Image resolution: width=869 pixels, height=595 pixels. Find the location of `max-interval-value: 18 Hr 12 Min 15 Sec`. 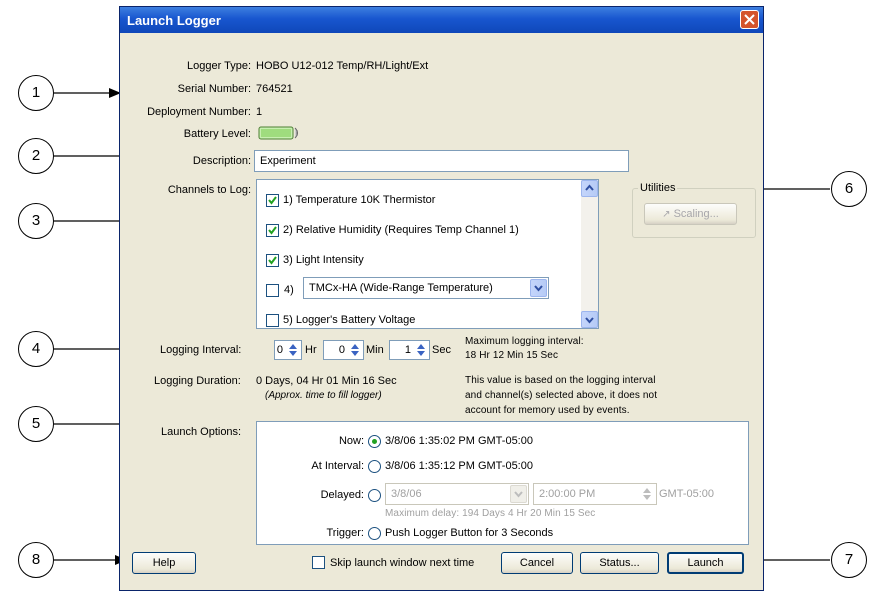

max-interval-value: 18 Hr 12 Min 15 Sec is located at coordinates (512, 355).